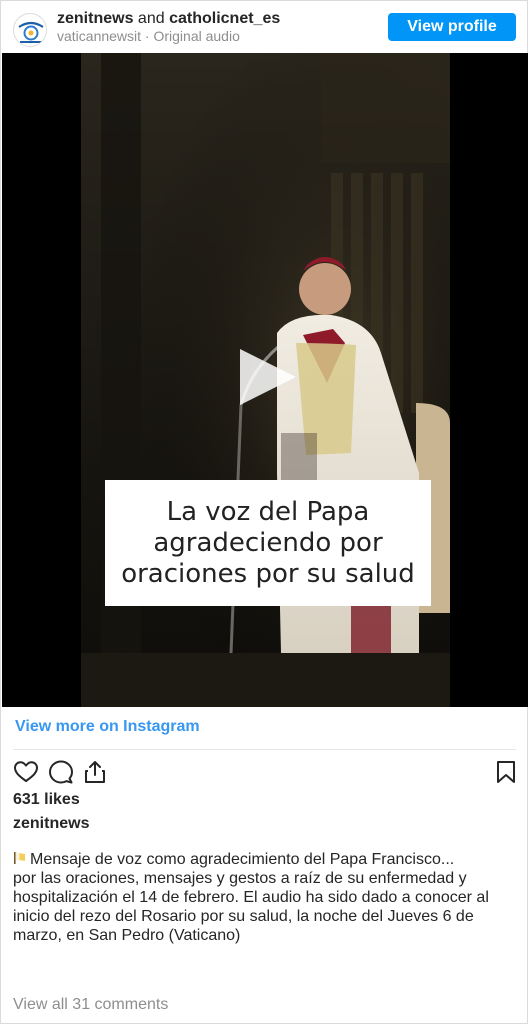 This screenshot has width=528, height=1024. What do you see at coordinates (264, 749) in the screenshot?
I see `divider` at bounding box center [264, 749].